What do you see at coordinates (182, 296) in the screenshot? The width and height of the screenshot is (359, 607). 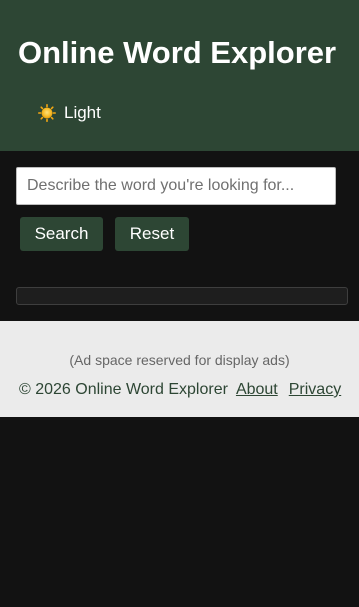 I see `results-container` at bounding box center [182, 296].